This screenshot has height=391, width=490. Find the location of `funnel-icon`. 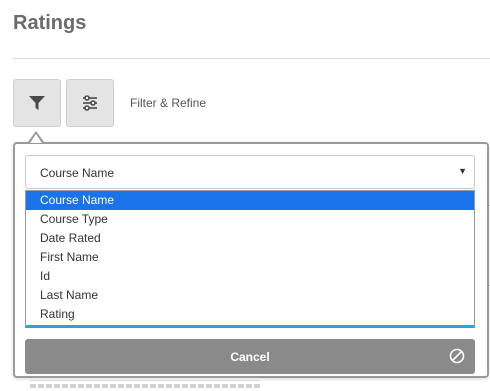

funnel-icon is located at coordinates (37, 103).